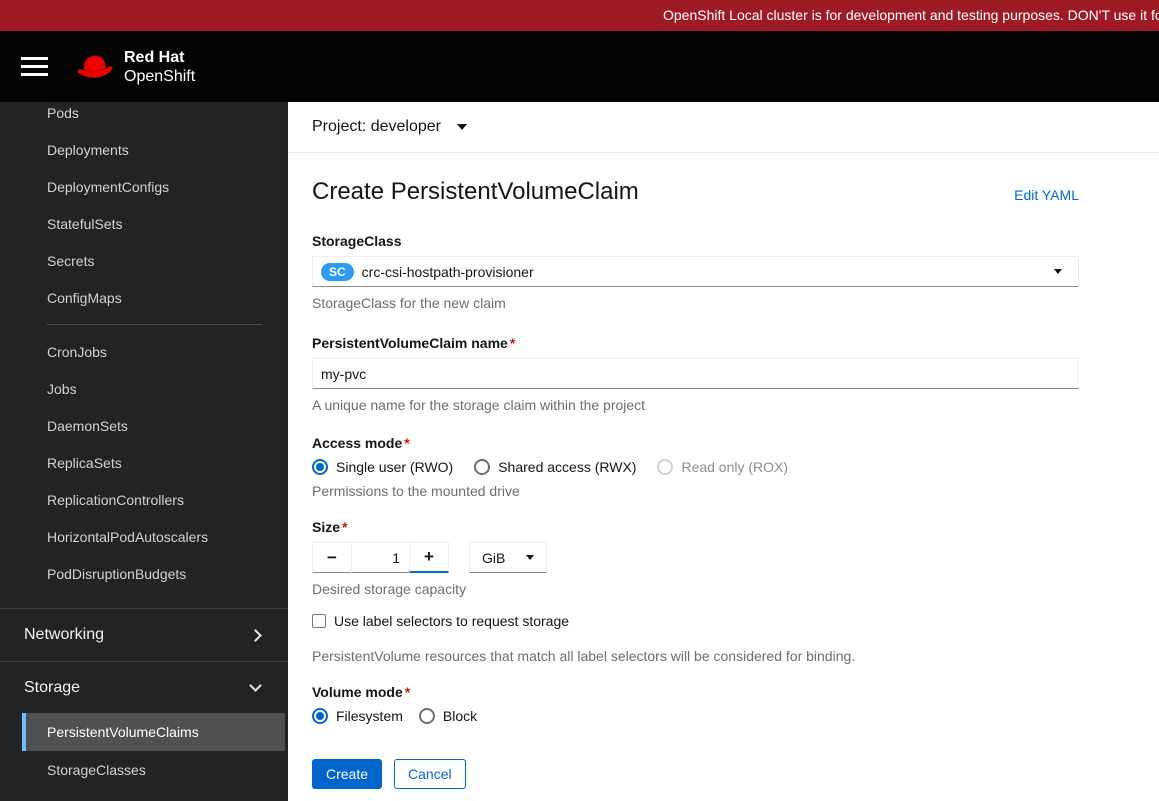 The width and height of the screenshot is (1159, 801). I want to click on storage-subnav: PersistentVolumeClaims StorageClasses, so click(144, 751).